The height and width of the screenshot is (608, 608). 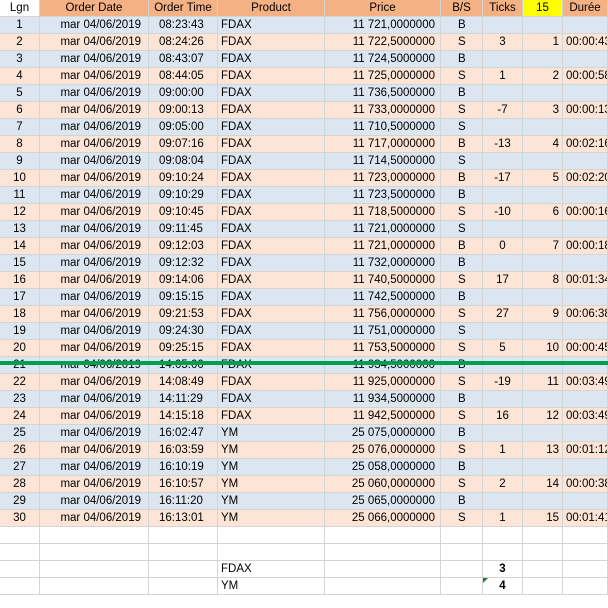 What do you see at coordinates (383, 110) in the screenshot?
I see `cell-price: 11 733,0000000` at bounding box center [383, 110].